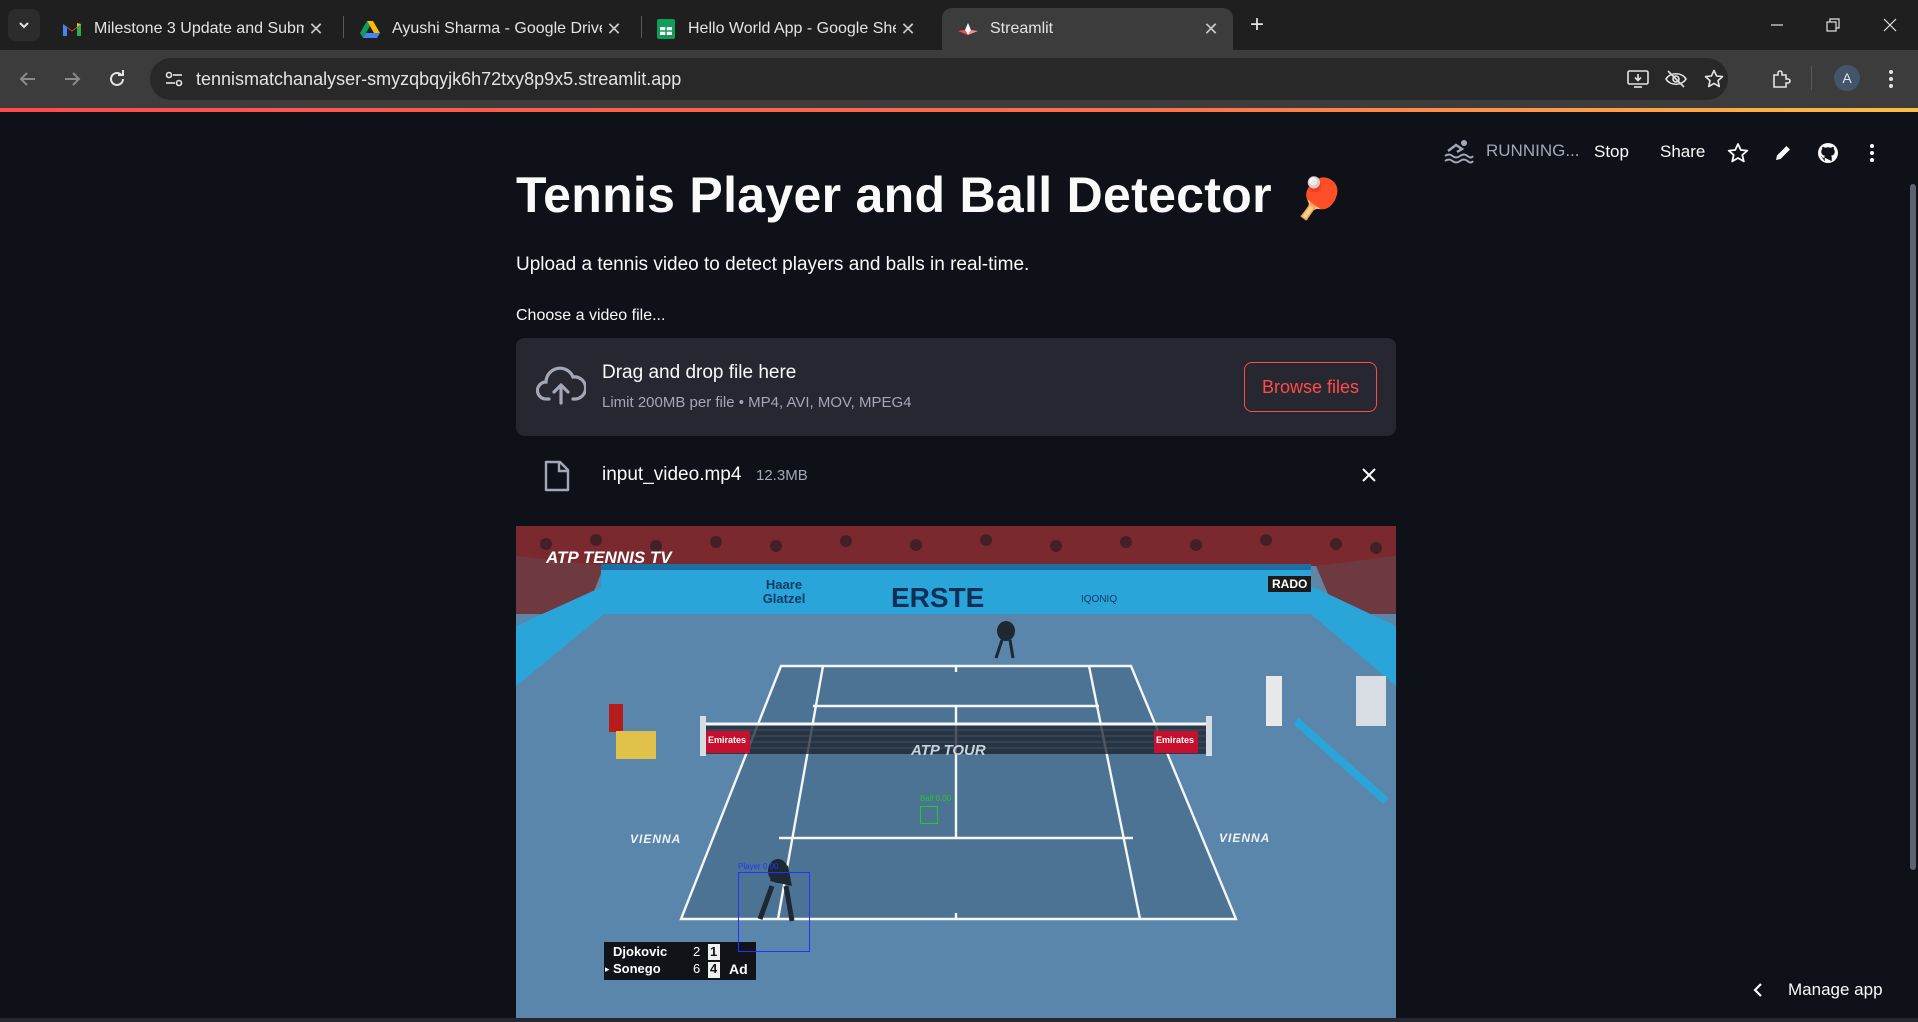  I want to click on tab-sheets: Hello World App - Google Shee ✕, so click(785, 29).